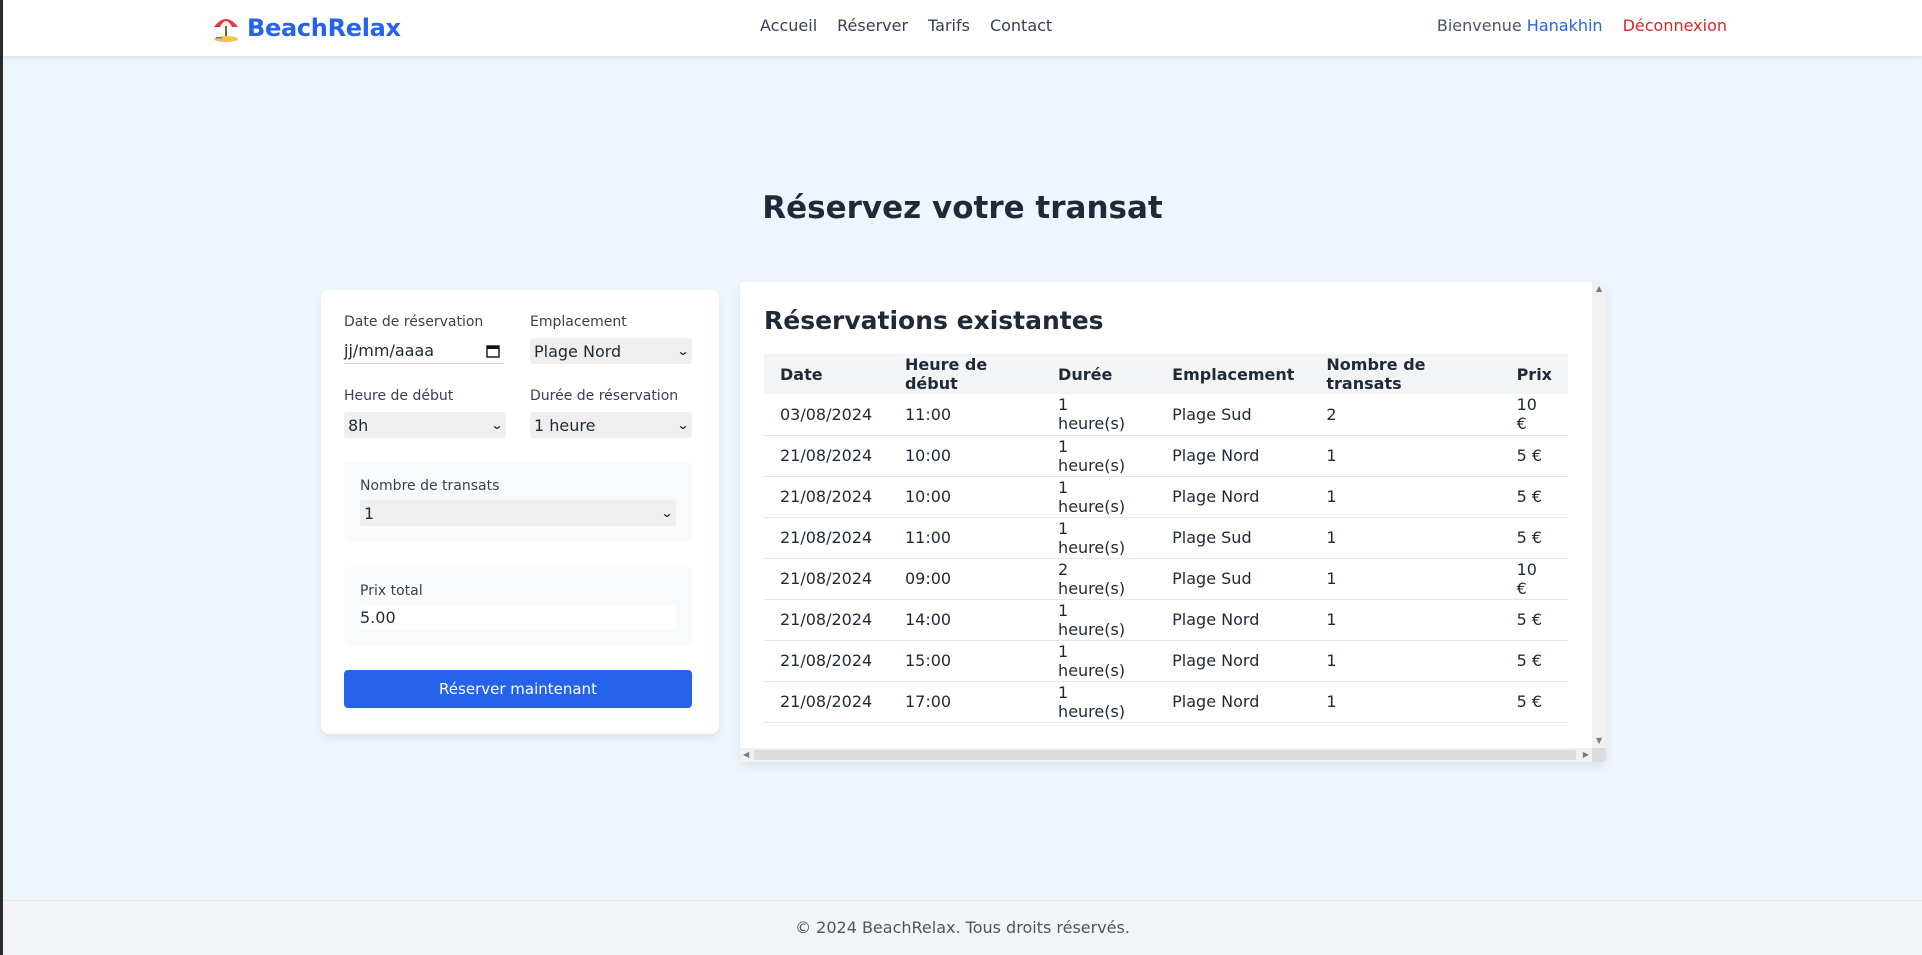 This screenshot has height=955, width=1922. Describe the element at coordinates (1405, 374) in the screenshot. I see `column-header: Nombre de transats` at that location.